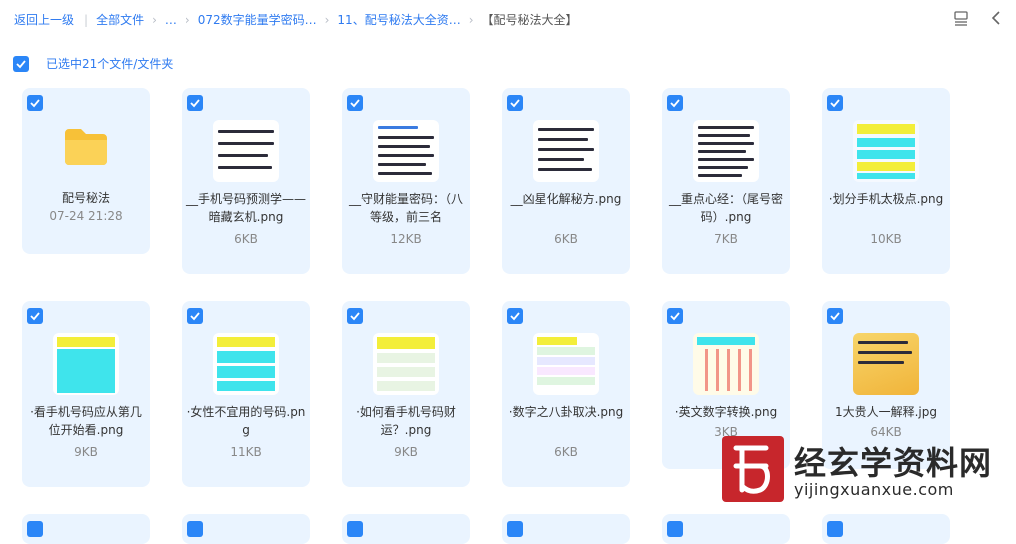 Image resolution: width=1016 pixels, height=544 pixels. Describe the element at coordinates (886, 199) in the screenshot. I see `item-name: ·划分手机太极点.png` at that location.